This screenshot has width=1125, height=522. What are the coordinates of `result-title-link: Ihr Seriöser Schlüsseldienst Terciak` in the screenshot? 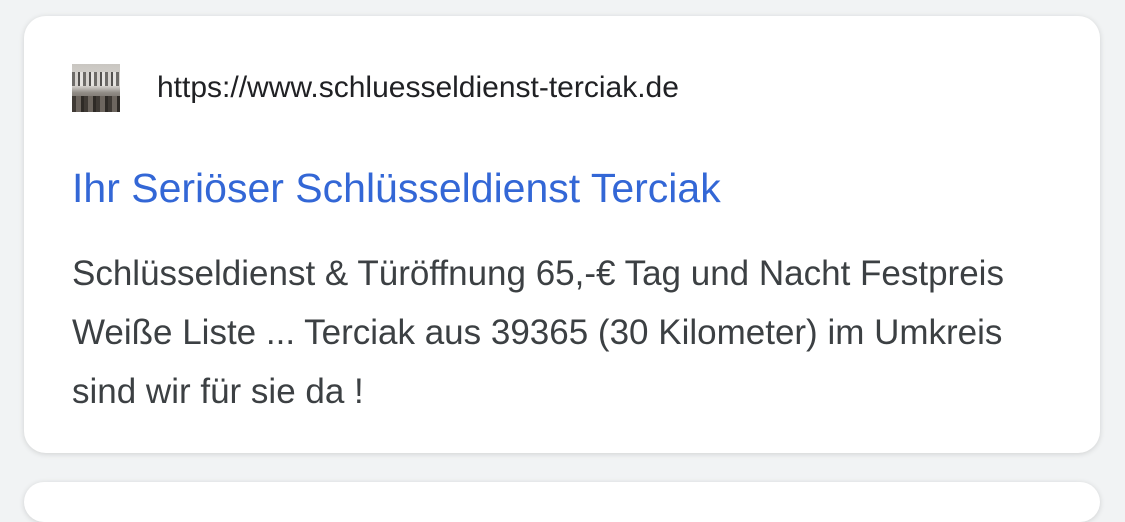 It's located at (396, 188).